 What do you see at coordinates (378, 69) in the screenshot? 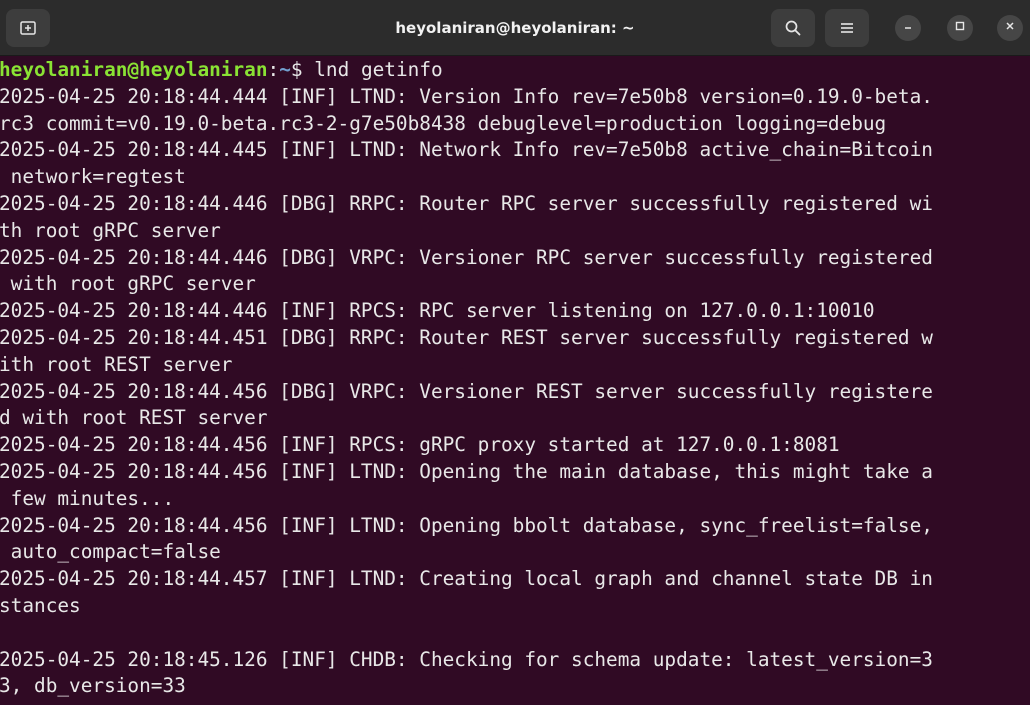
I see `prompt-command: lnd getinfo` at bounding box center [378, 69].